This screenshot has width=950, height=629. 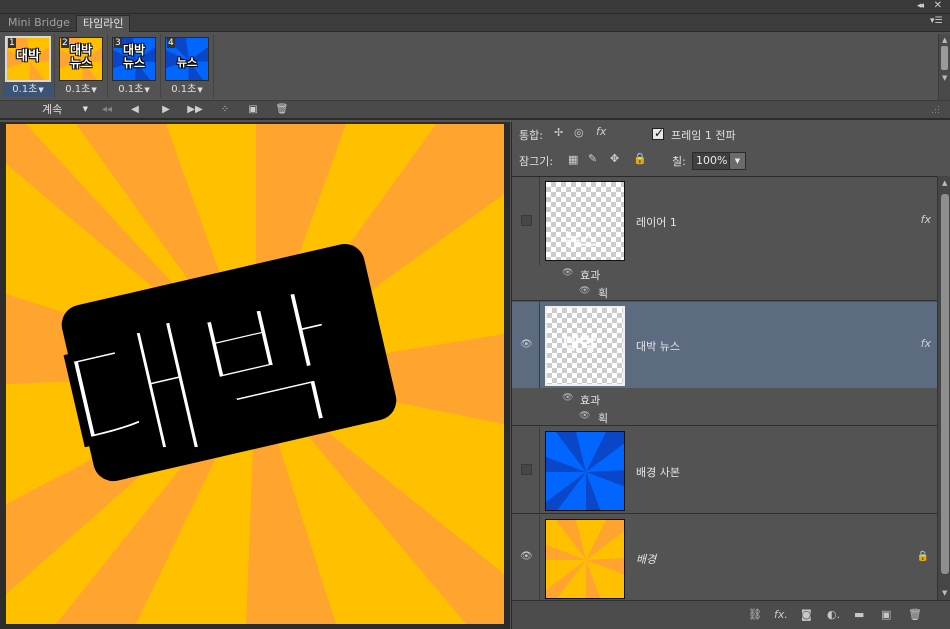 I want to click on grip-dots, so click(x=935, y=109).